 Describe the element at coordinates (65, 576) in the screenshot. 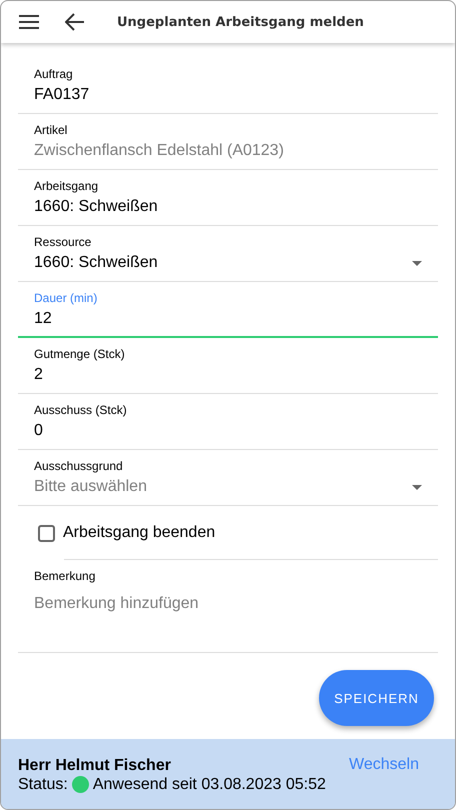

I see `field-label: Bemerkung` at that location.